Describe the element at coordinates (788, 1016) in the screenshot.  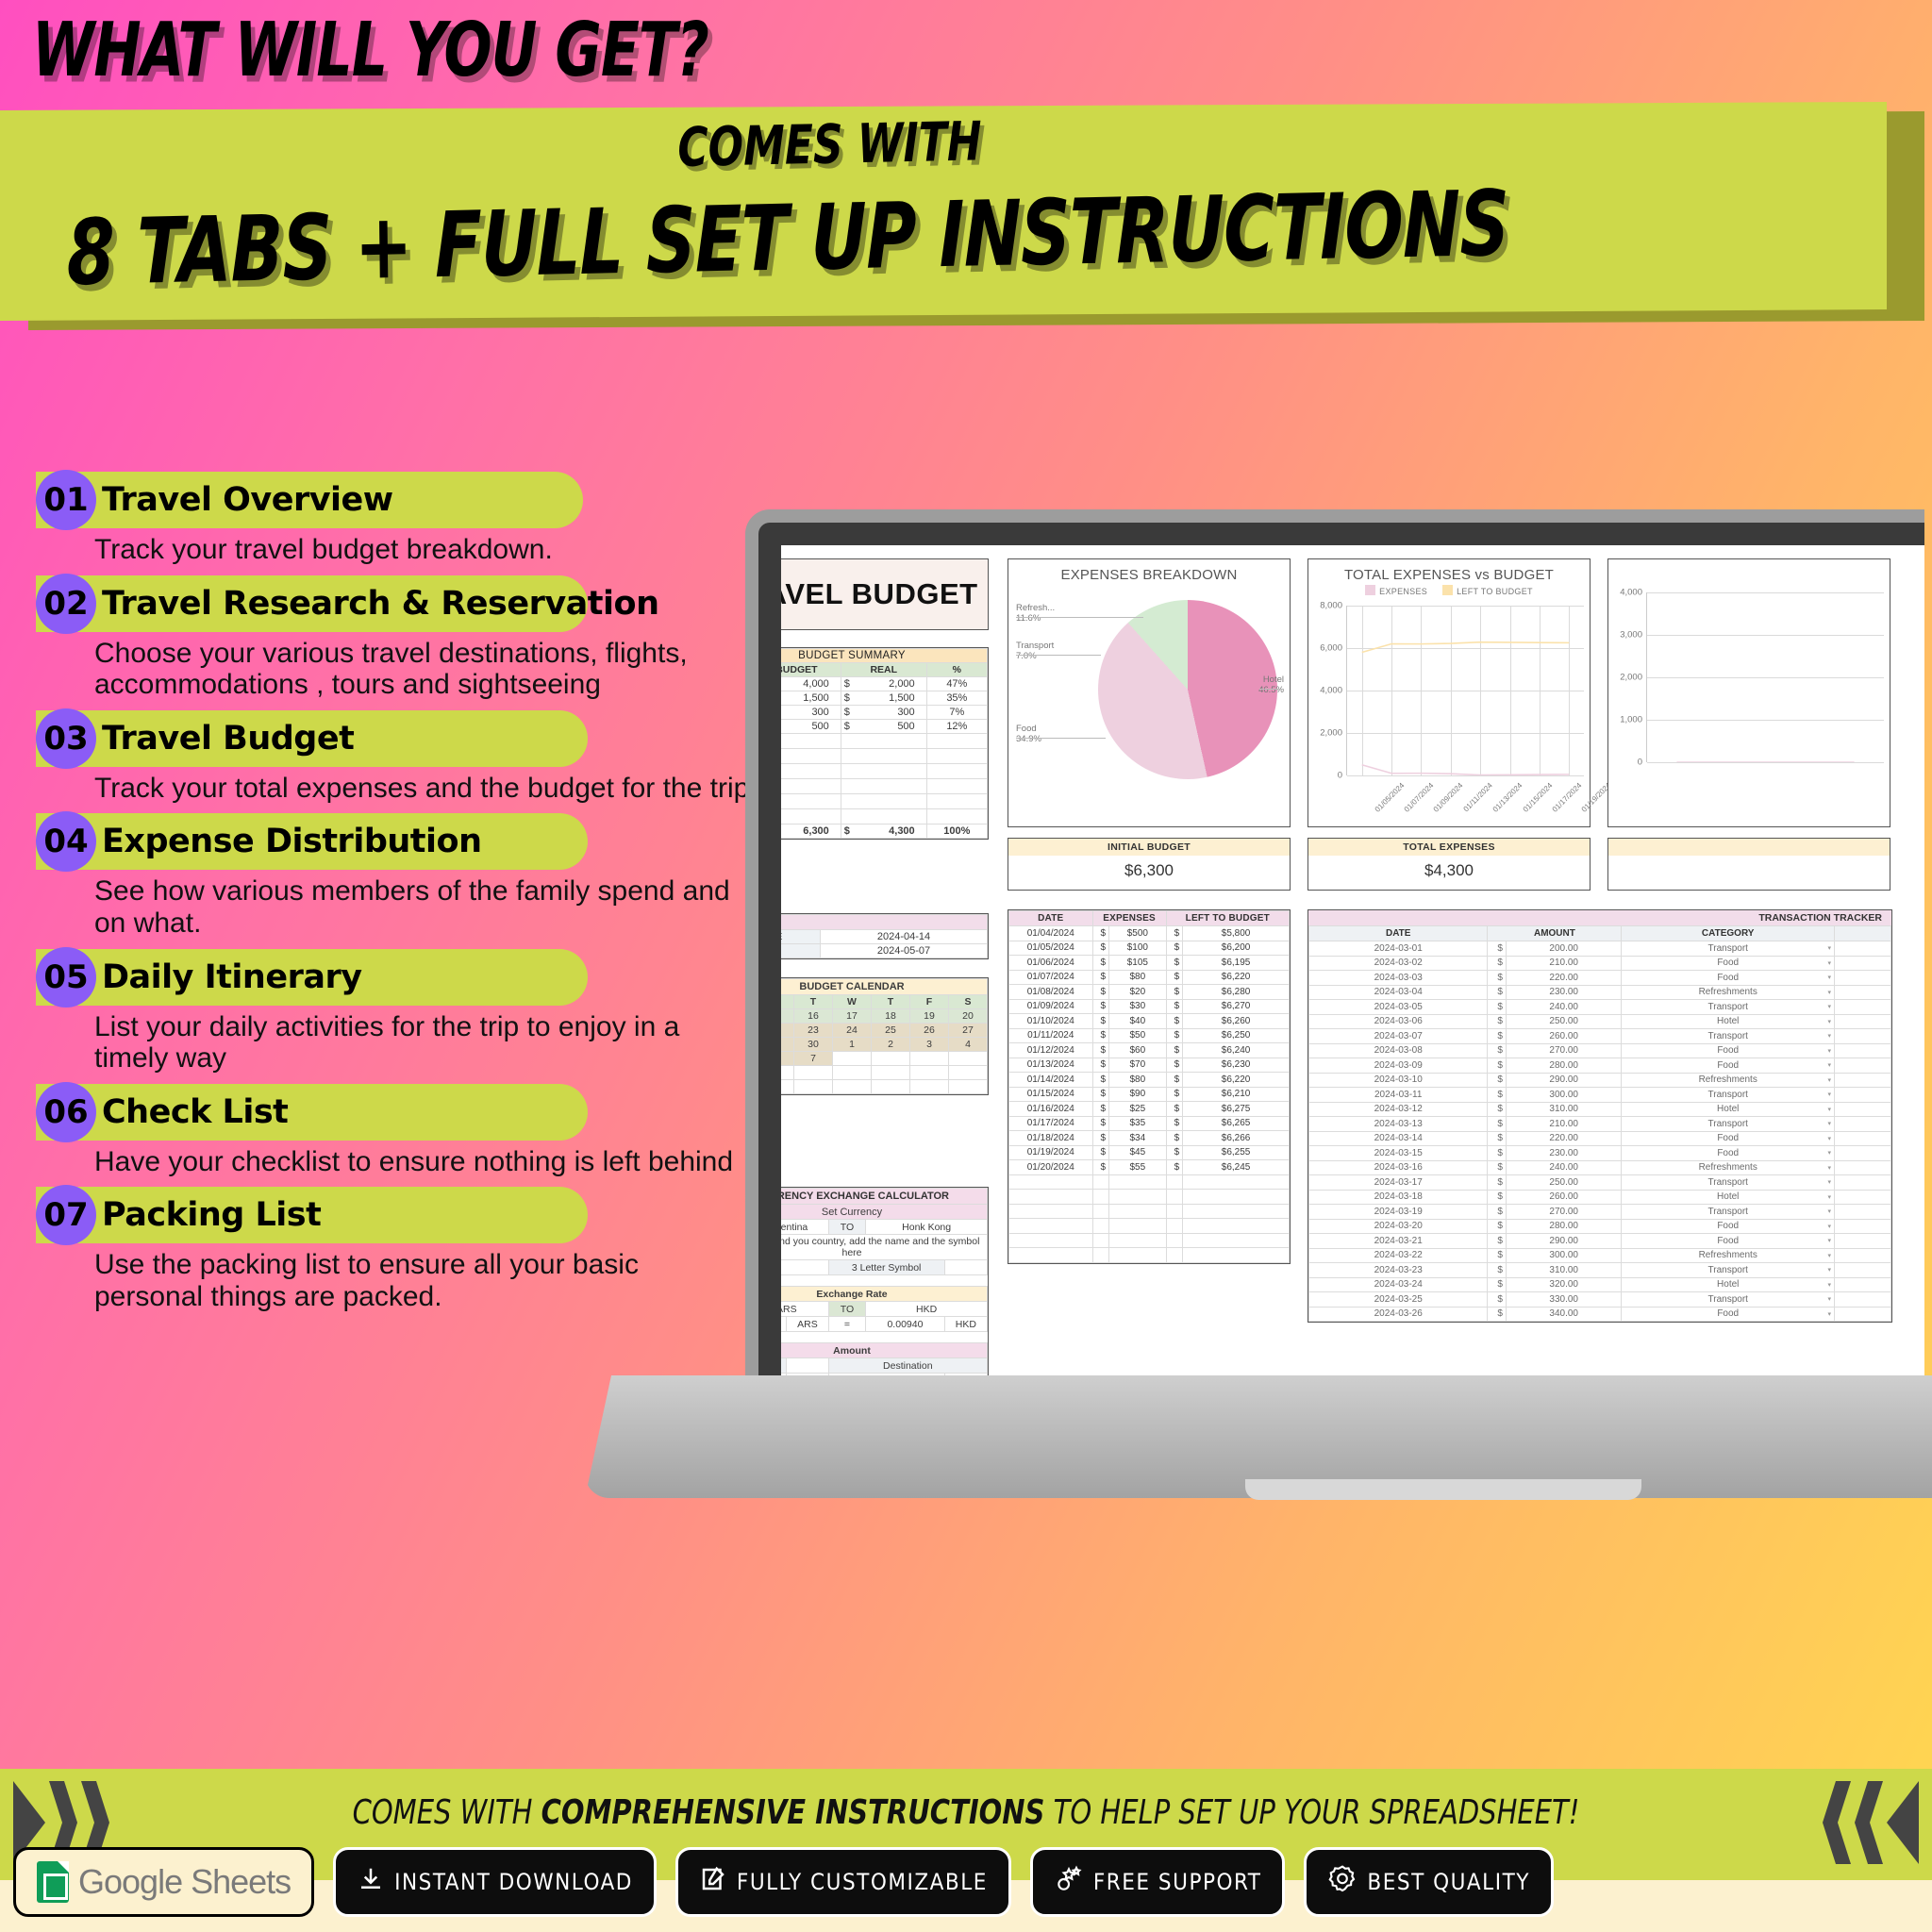
I see `calendar-day: 15` at that location.